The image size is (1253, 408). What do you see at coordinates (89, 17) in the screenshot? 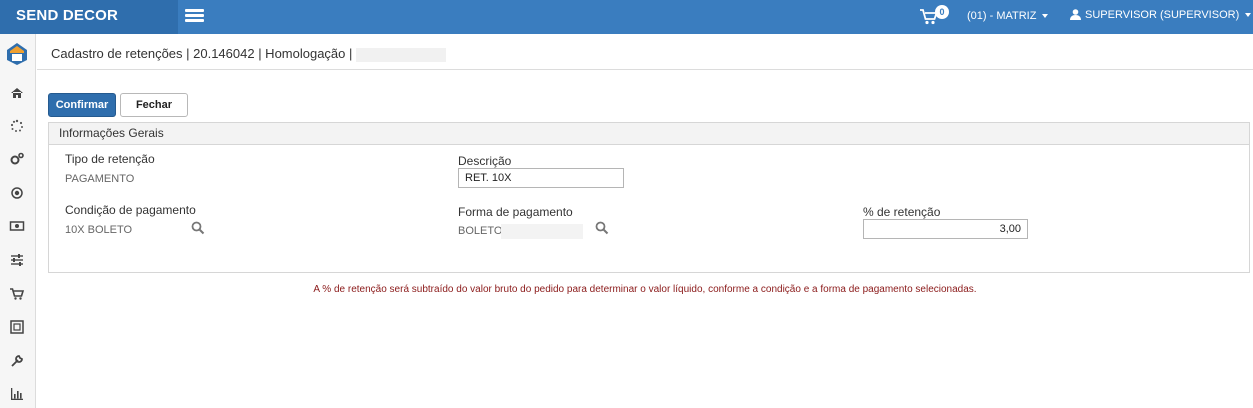
I see `brand-logo: SEND DECOR` at bounding box center [89, 17].